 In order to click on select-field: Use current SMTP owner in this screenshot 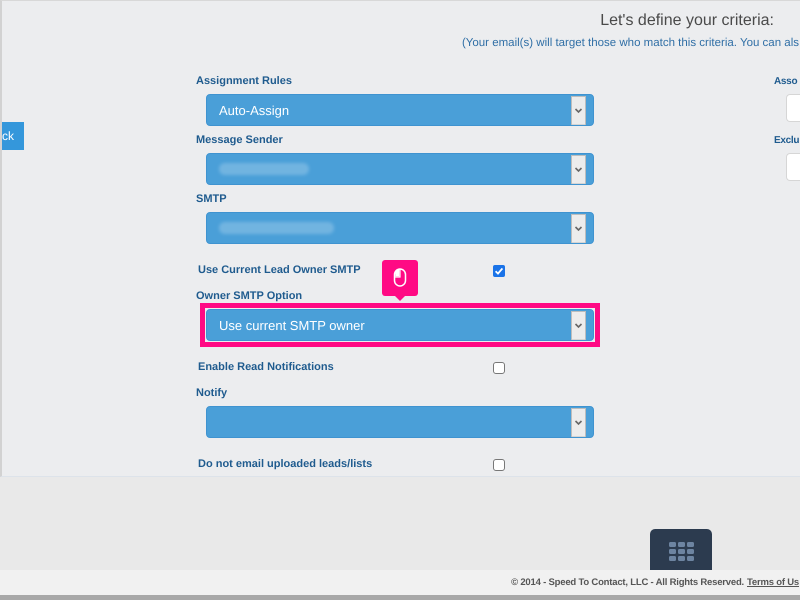, I will do `click(400, 325)`.